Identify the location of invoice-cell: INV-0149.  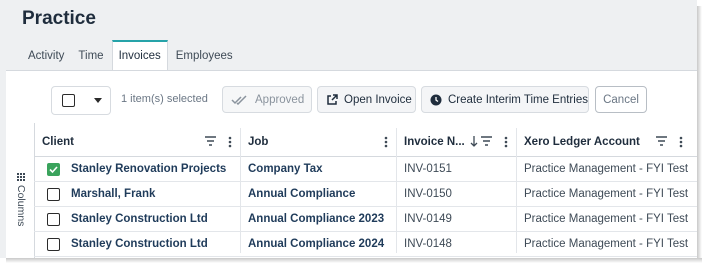
(428, 219).